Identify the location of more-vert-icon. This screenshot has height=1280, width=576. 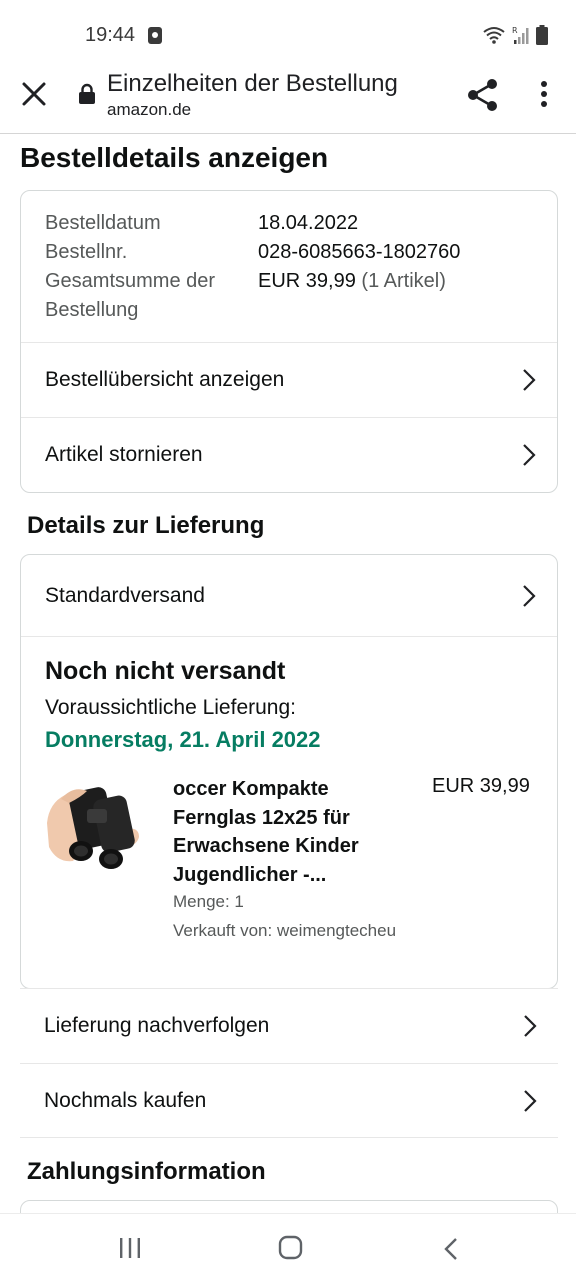
(544, 94).